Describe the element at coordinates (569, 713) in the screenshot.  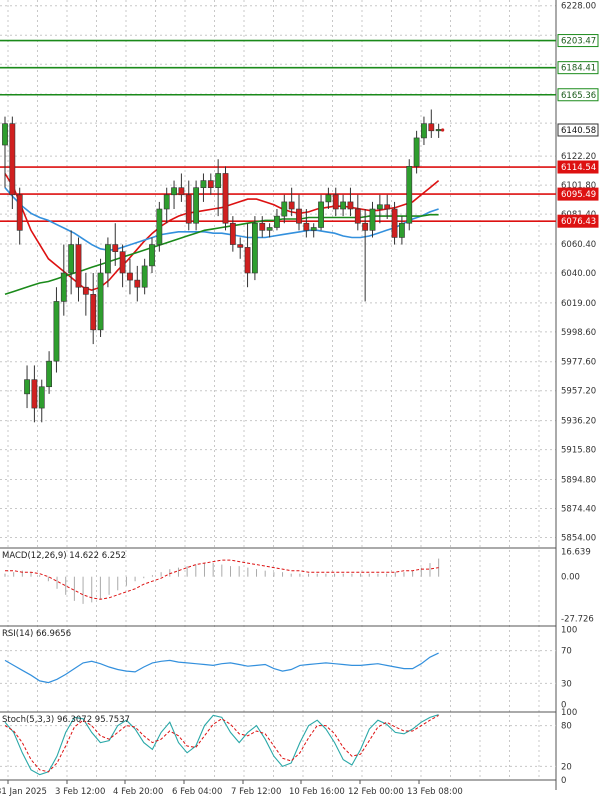
I see `stoch-tick-label: 100` at that location.